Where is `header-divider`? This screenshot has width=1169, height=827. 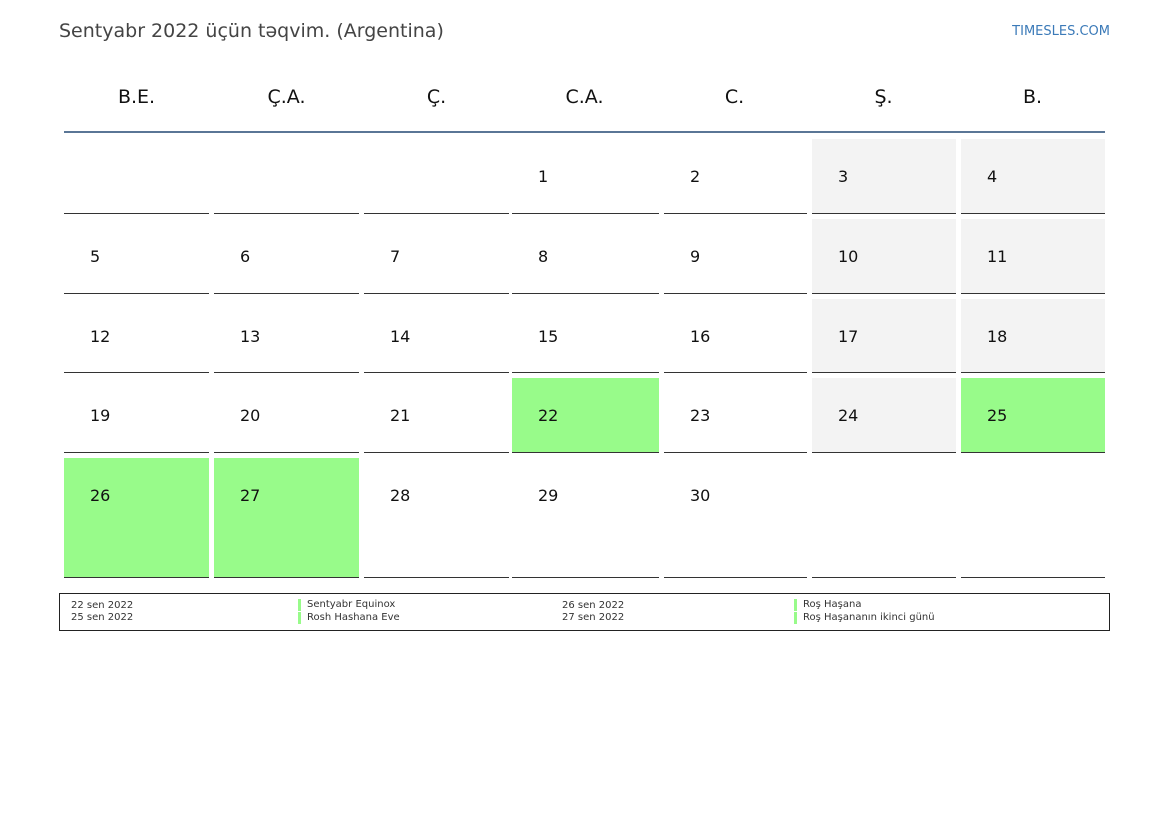
header-divider is located at coordinates (584, 132).